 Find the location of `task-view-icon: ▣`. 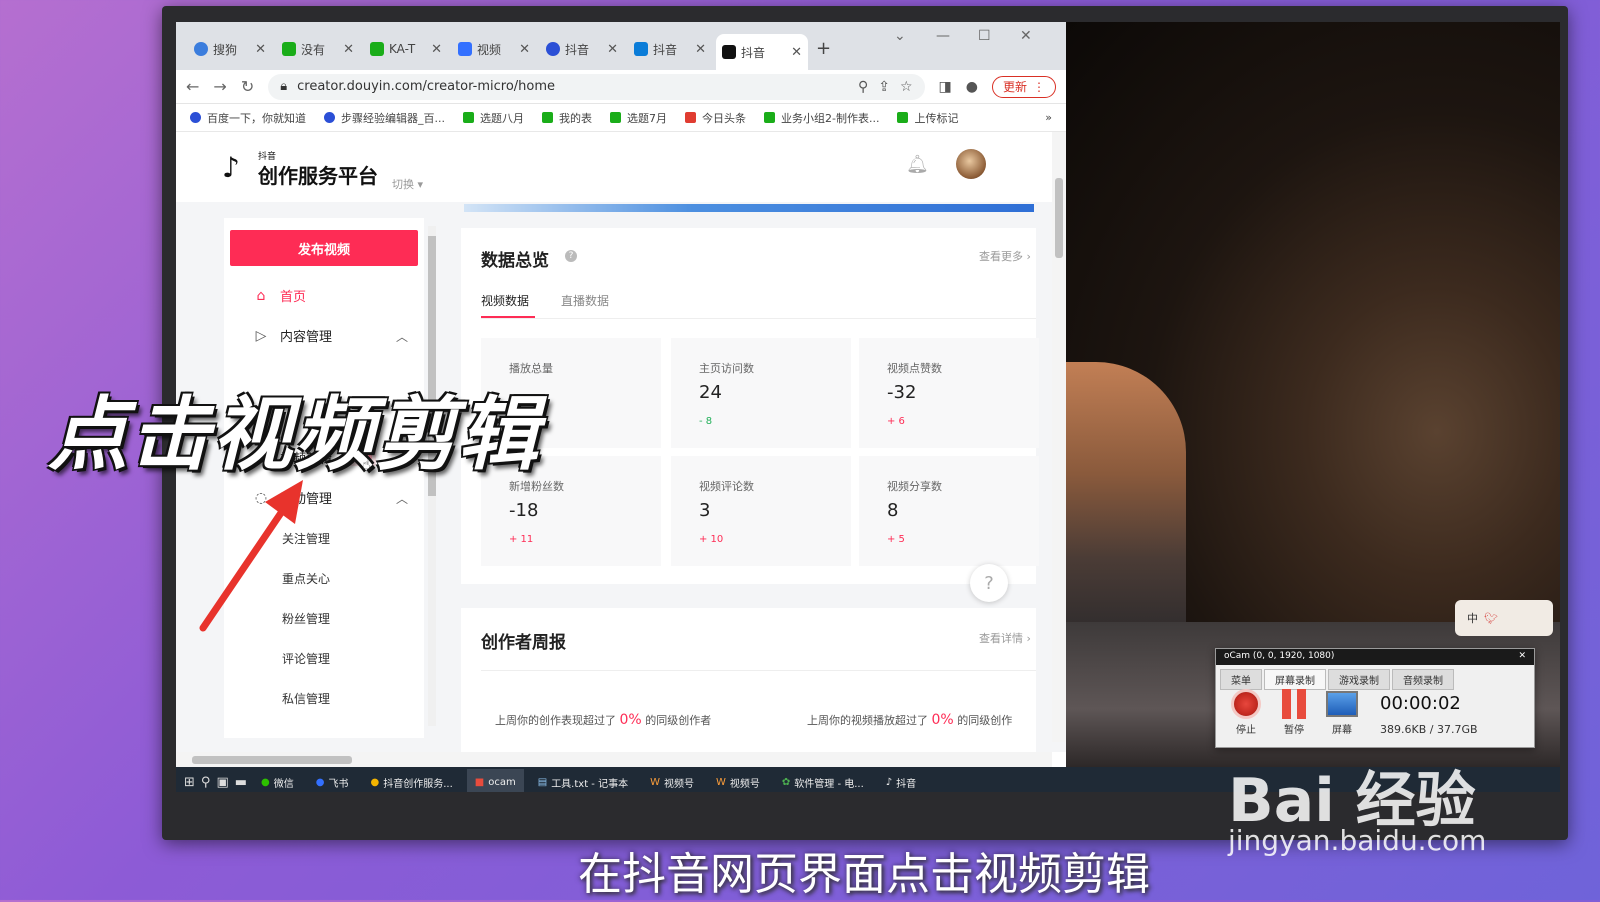

task-view-icon: ▣ is located at coordinates (222, 782).